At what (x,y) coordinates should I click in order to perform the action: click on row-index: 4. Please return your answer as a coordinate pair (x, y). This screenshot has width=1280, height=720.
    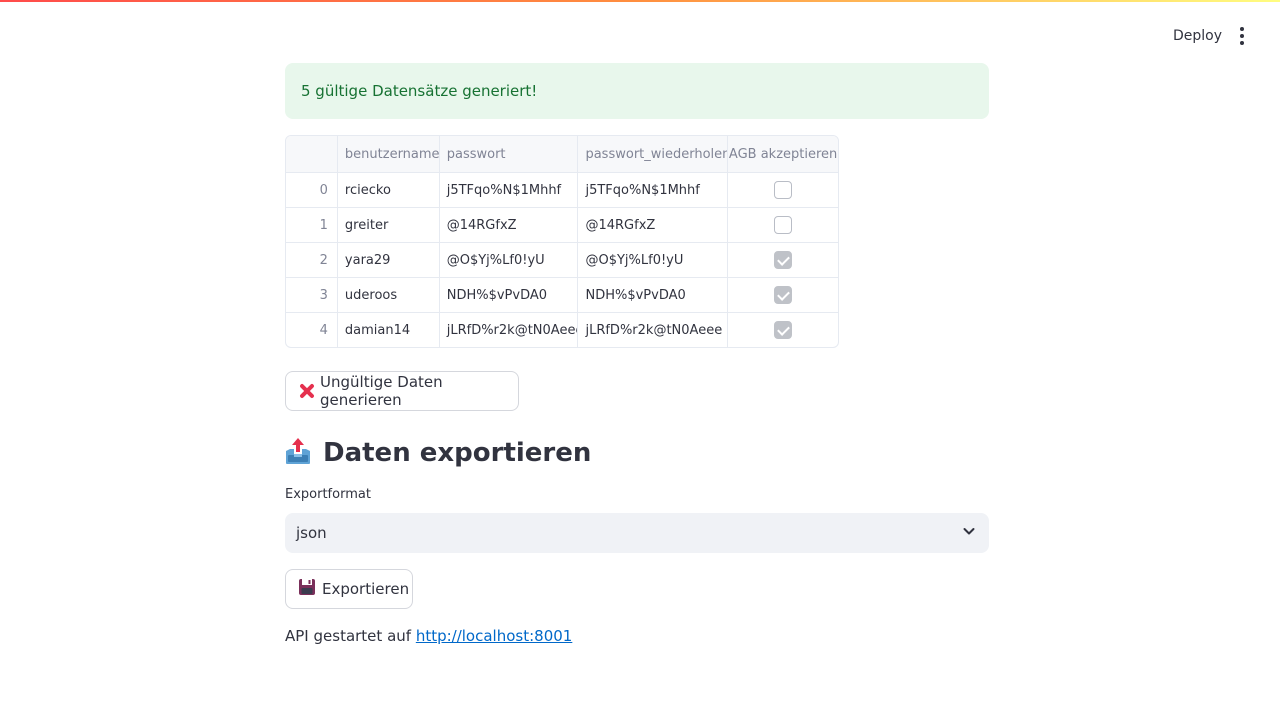
    Looking at the image, I should click on (323, 330).